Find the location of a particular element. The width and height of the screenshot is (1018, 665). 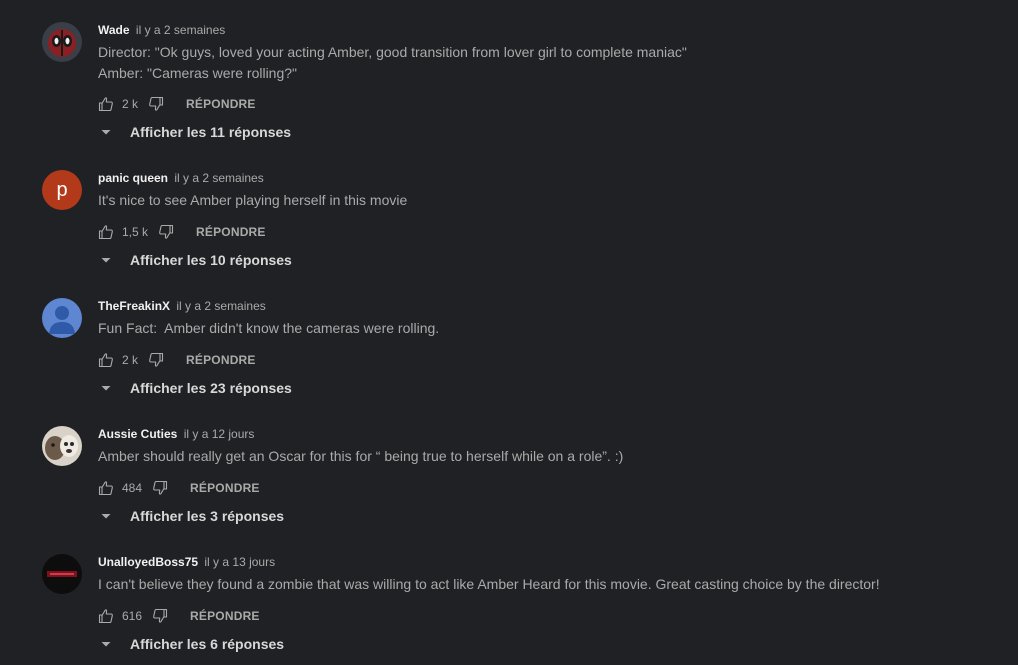

show-replies-label: Afficher les 10 réponses is located at coordinates (211, 260).